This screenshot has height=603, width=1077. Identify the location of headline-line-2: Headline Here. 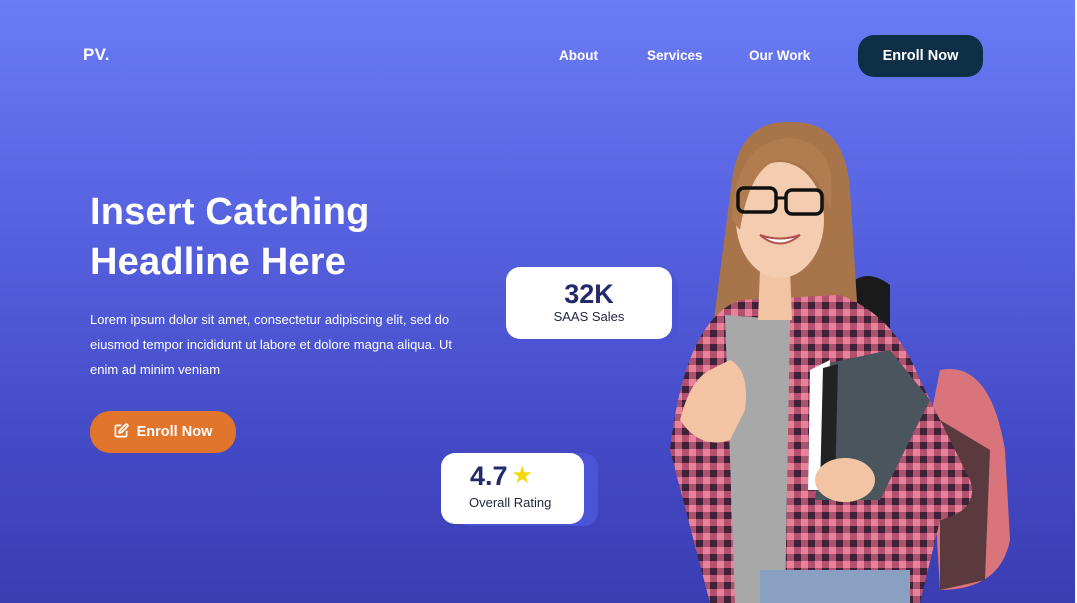
(218, 262).